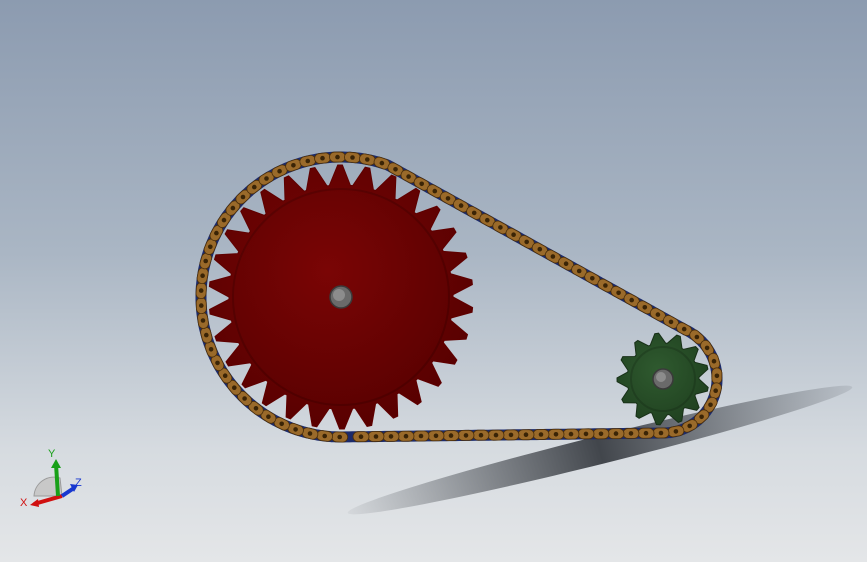  What do you see at coordinates (52, 454) in the screenshot?
I see `triad-y-label: Y` at bounding box center [52, 454].